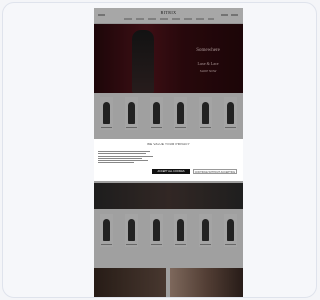  Describe the element at coordinates (215, 171) in the screenshot. I see `reject-cookies-button: CONTINUE WITHOUT ACCEPTING` at that location.